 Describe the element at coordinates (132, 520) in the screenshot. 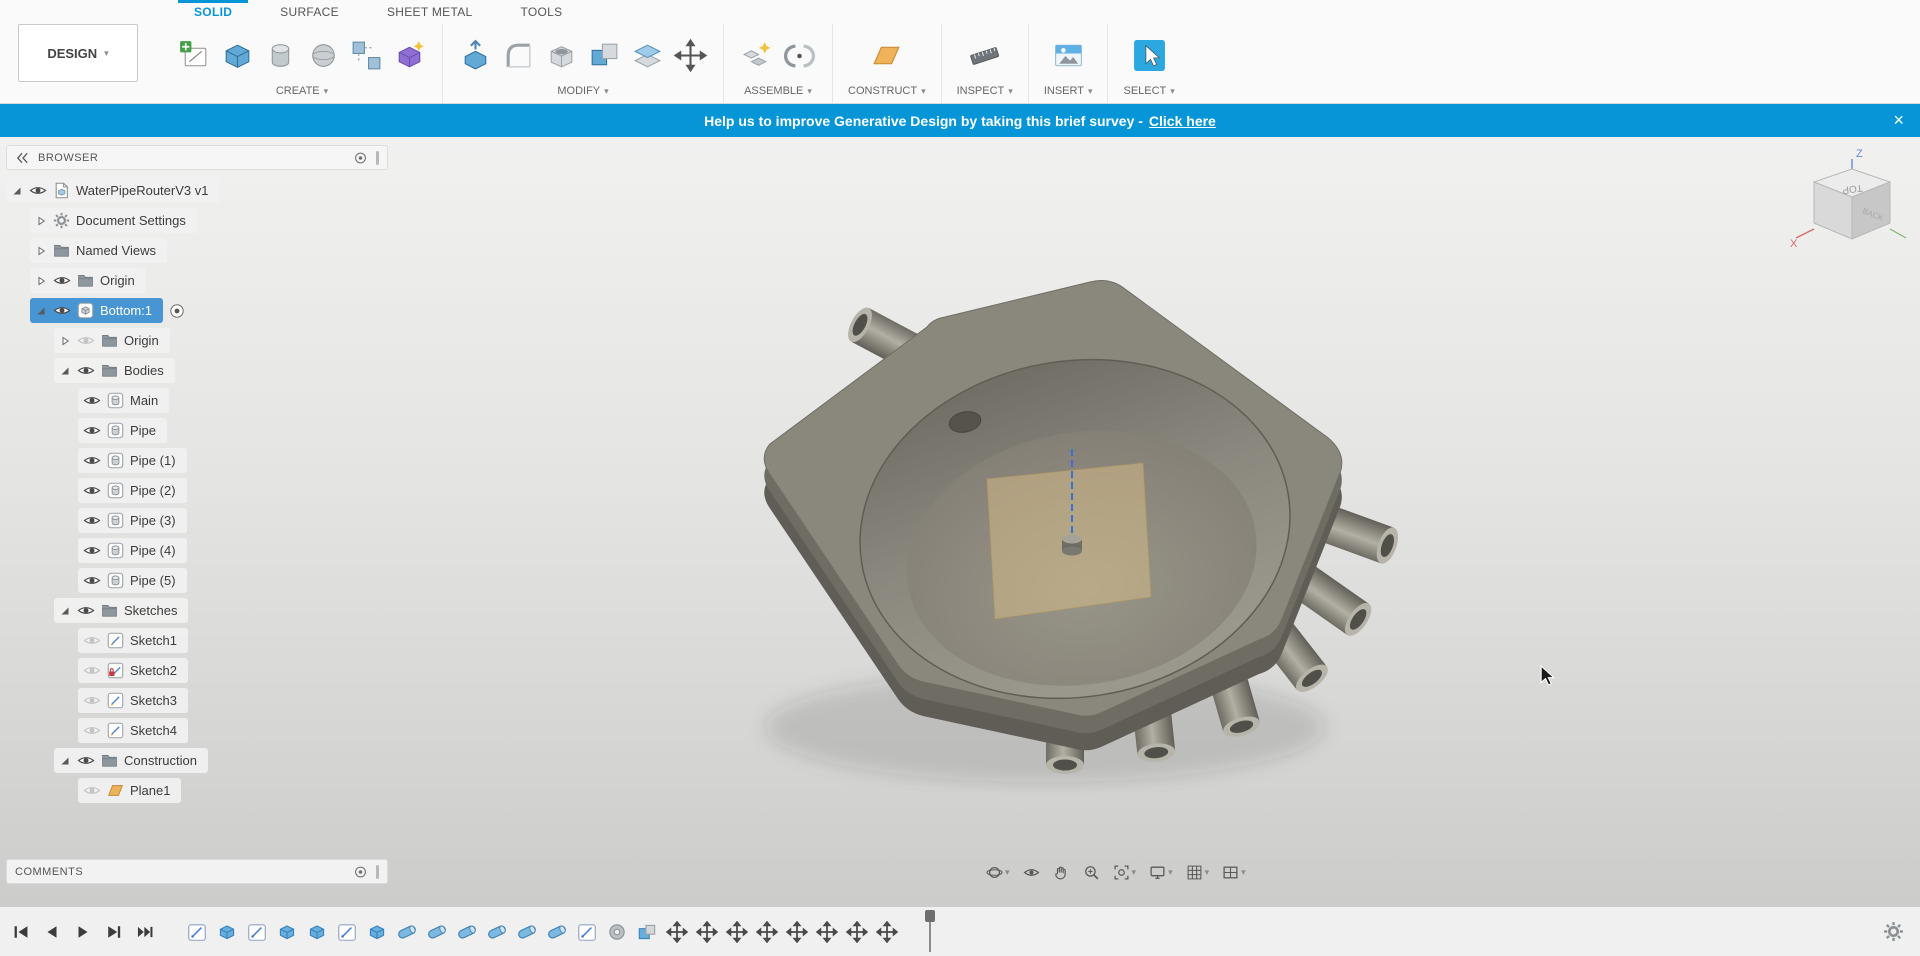

I see `tree-item-pipe-3: Pipe (3)` at that location.